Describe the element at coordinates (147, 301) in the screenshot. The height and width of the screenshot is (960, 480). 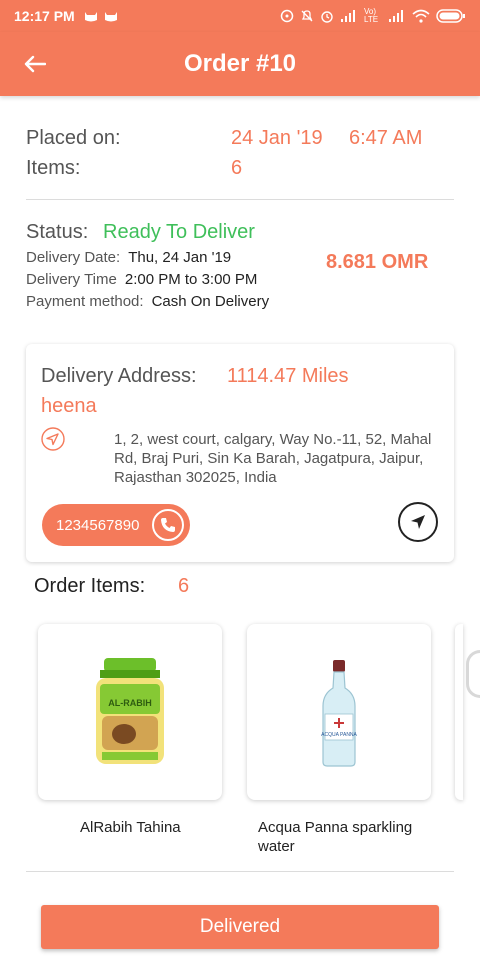
I see `payment-row: Payment method: Cash On Delivery` at that location.